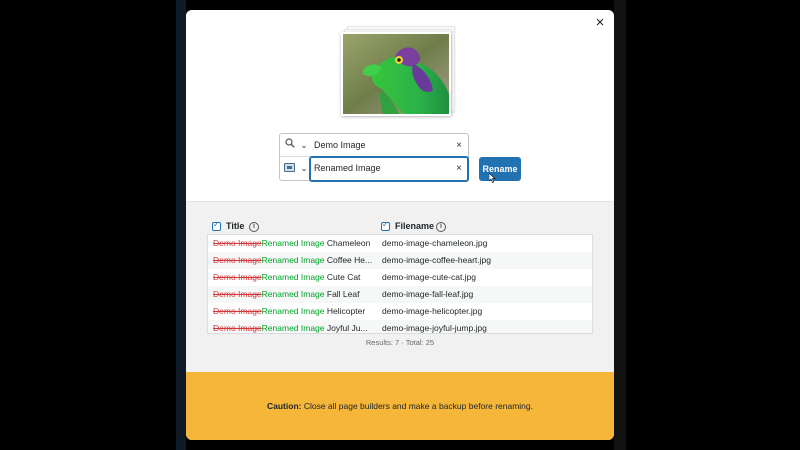  Describe the element at coordinates (432, 311) in the screenshot. I see `filename-cell: demo-image-helicopter.jpg` at that location.